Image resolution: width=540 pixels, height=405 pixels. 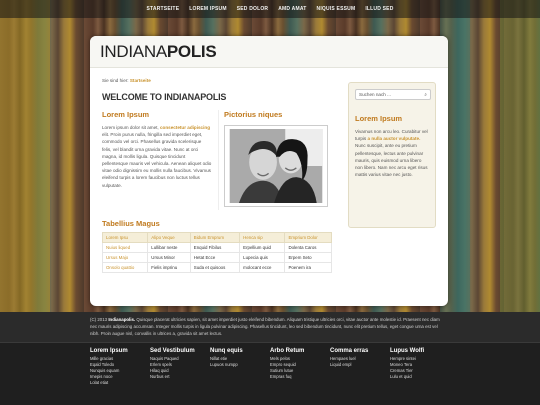 What do you see at coordinates (308, 267) in the screenshot?
I see `table-cell: Poenem ira` at bounding box center [308, 267].